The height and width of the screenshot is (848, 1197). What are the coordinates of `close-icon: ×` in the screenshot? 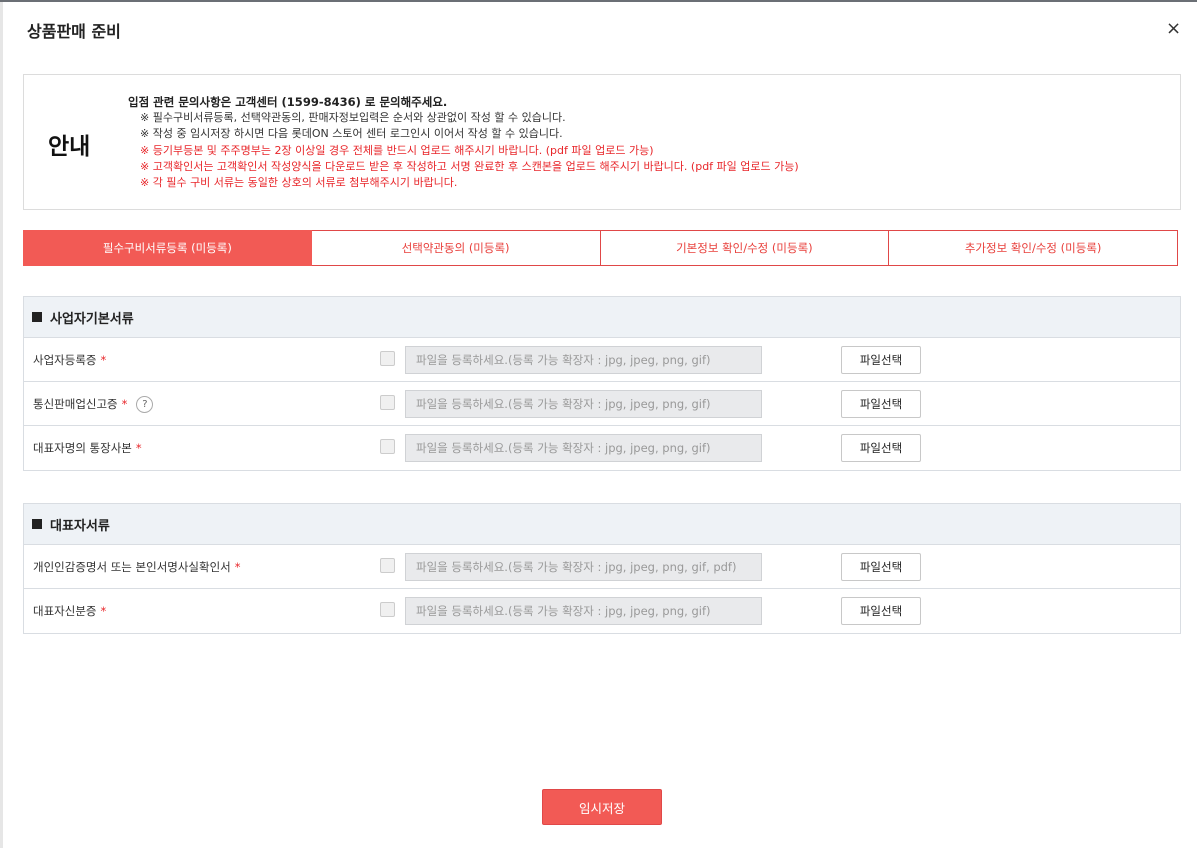 It's located at (1173, 29).